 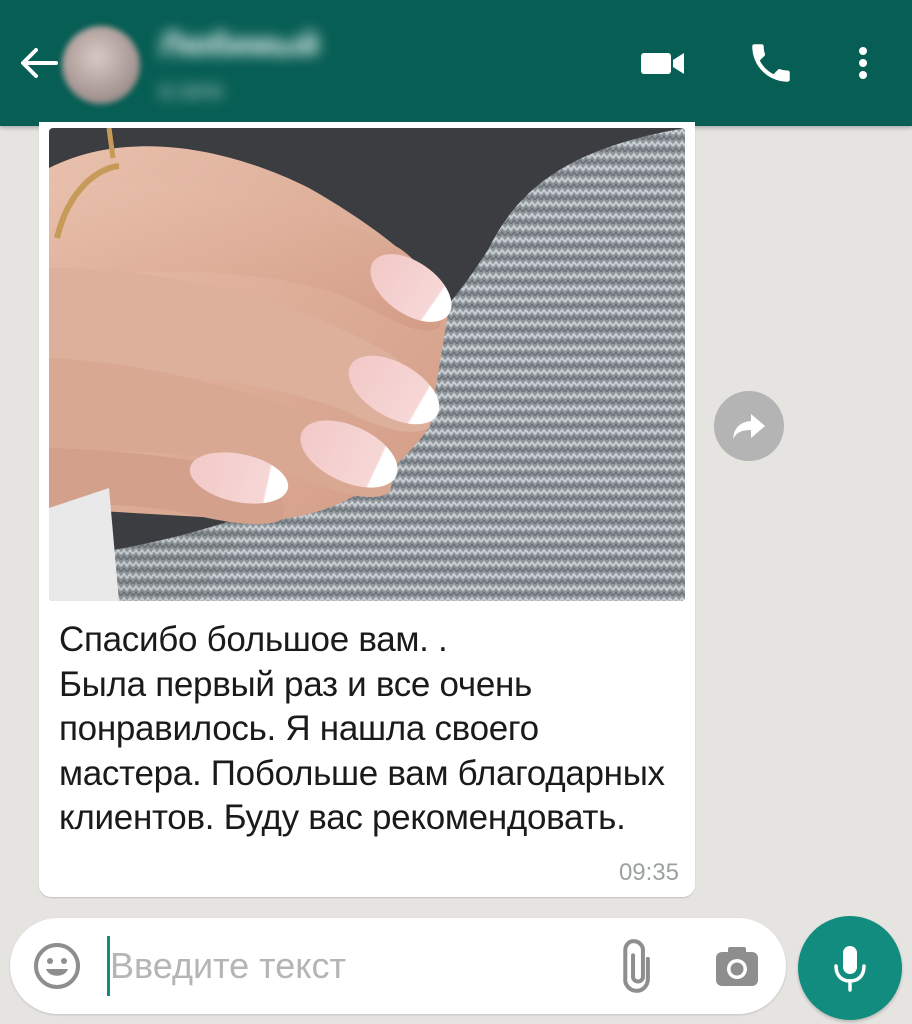 What do you see at coordinates (38, 63) in the screenshot?
I see `back-arrow-icon` at bounding box center [38, 63].